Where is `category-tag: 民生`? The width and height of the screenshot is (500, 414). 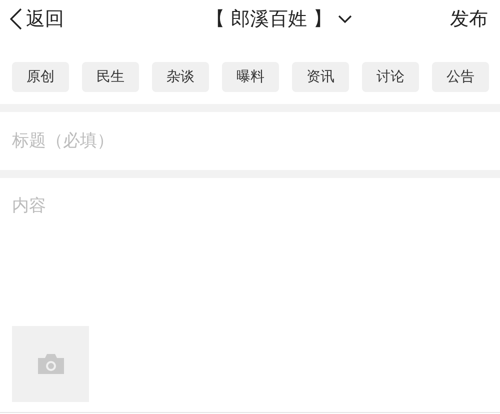 category-tag: 民生 is located at coordinates (110, 77).